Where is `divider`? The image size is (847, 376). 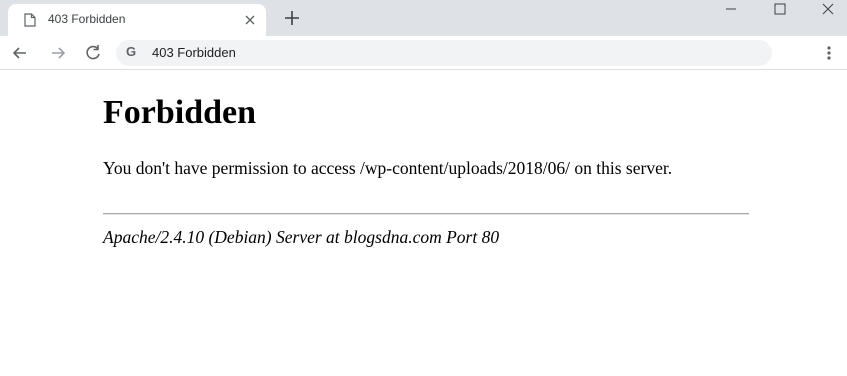
divider is located at coordinates (426, 214).